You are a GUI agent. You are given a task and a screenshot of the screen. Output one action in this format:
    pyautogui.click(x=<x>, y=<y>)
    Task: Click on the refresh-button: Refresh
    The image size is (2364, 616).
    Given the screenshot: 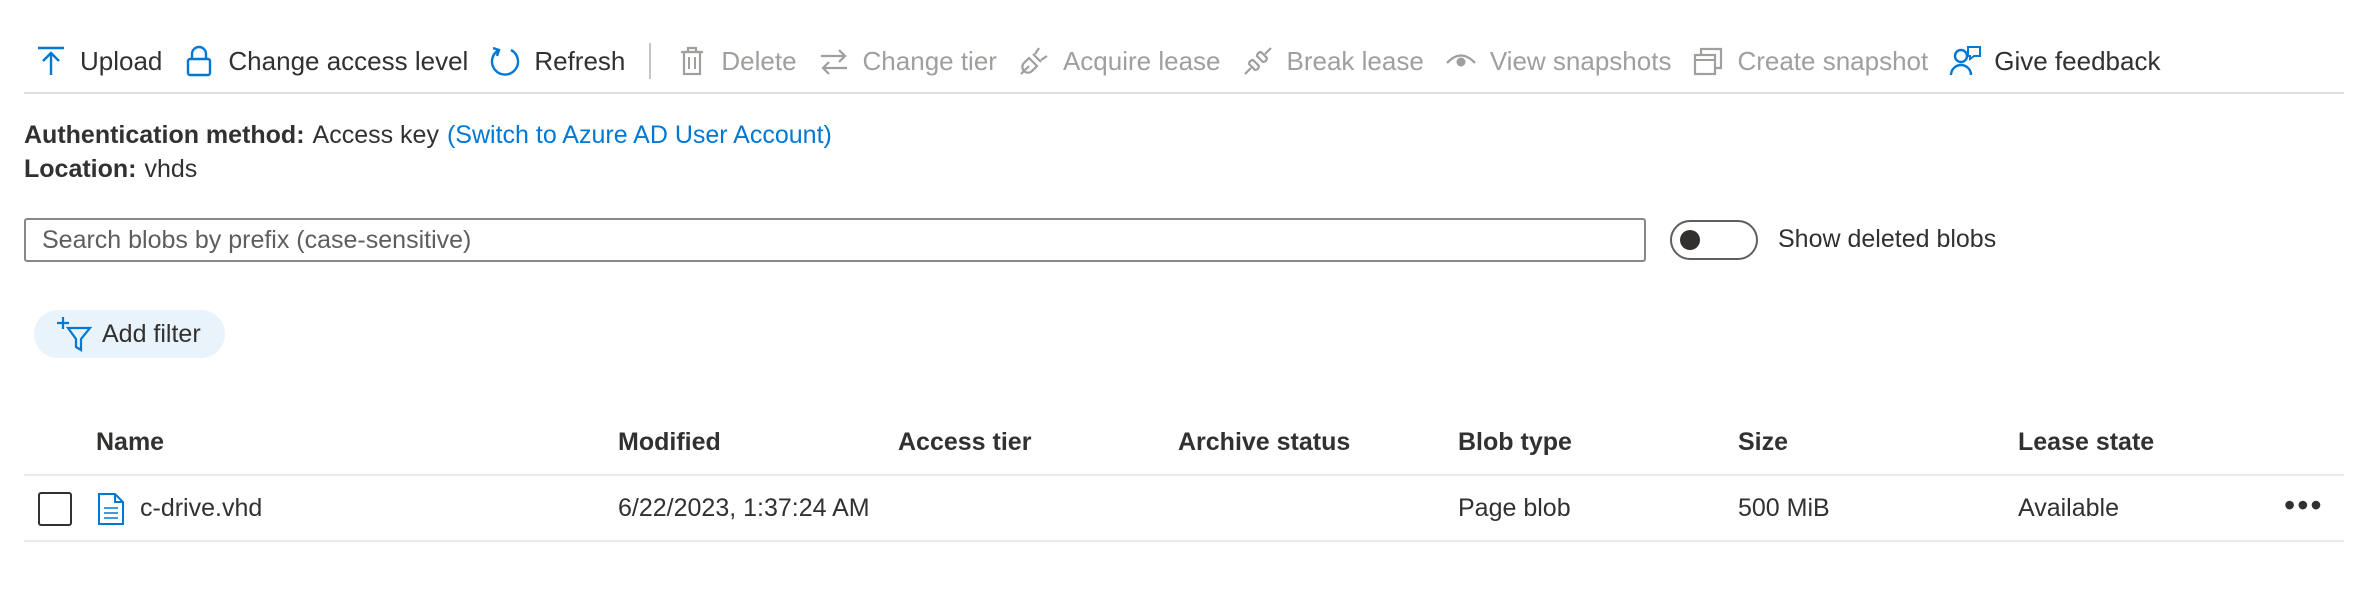 What is the action you would take?
    pyautogui.click(x=556, y=61)
    